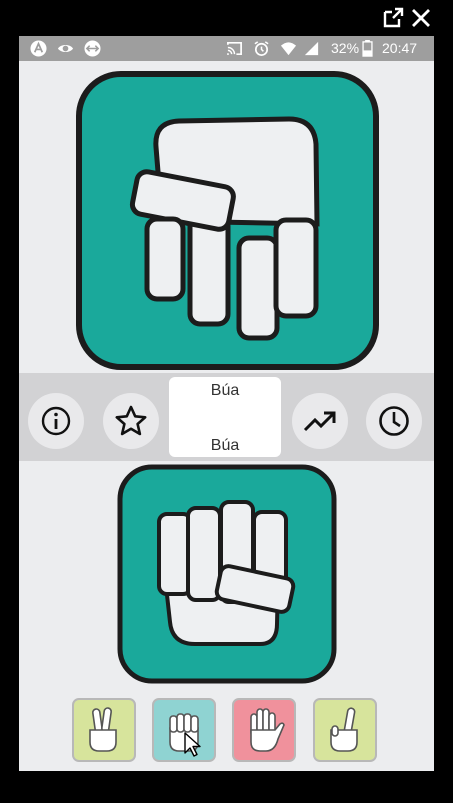 This screenshot has height=803, width=453. What do you see at coordinates (400, 48) in the screenshot?
I see `clock-text: 20:47` at bounding box center [400, 48].